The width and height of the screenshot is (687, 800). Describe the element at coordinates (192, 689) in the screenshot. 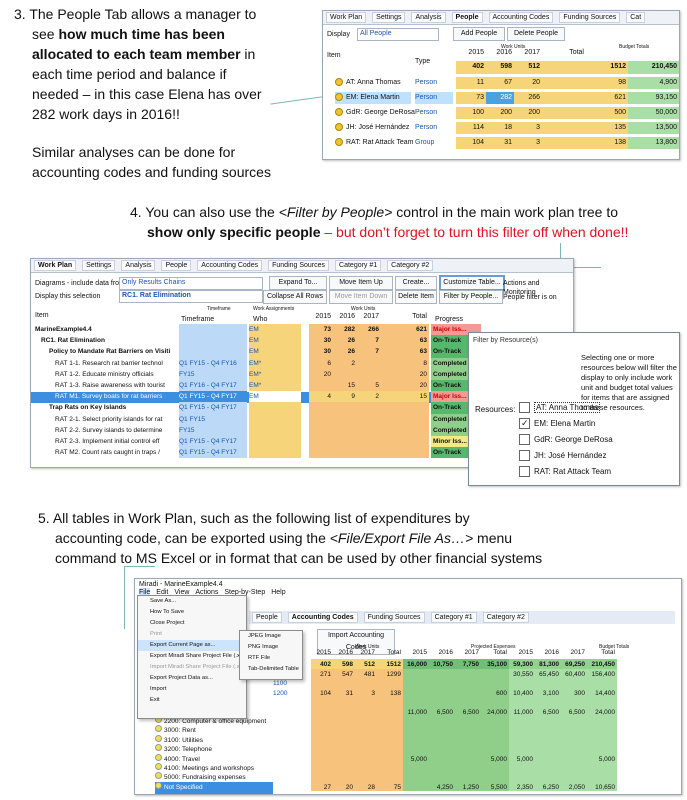

I see `file-menu-item: Import` at that location.